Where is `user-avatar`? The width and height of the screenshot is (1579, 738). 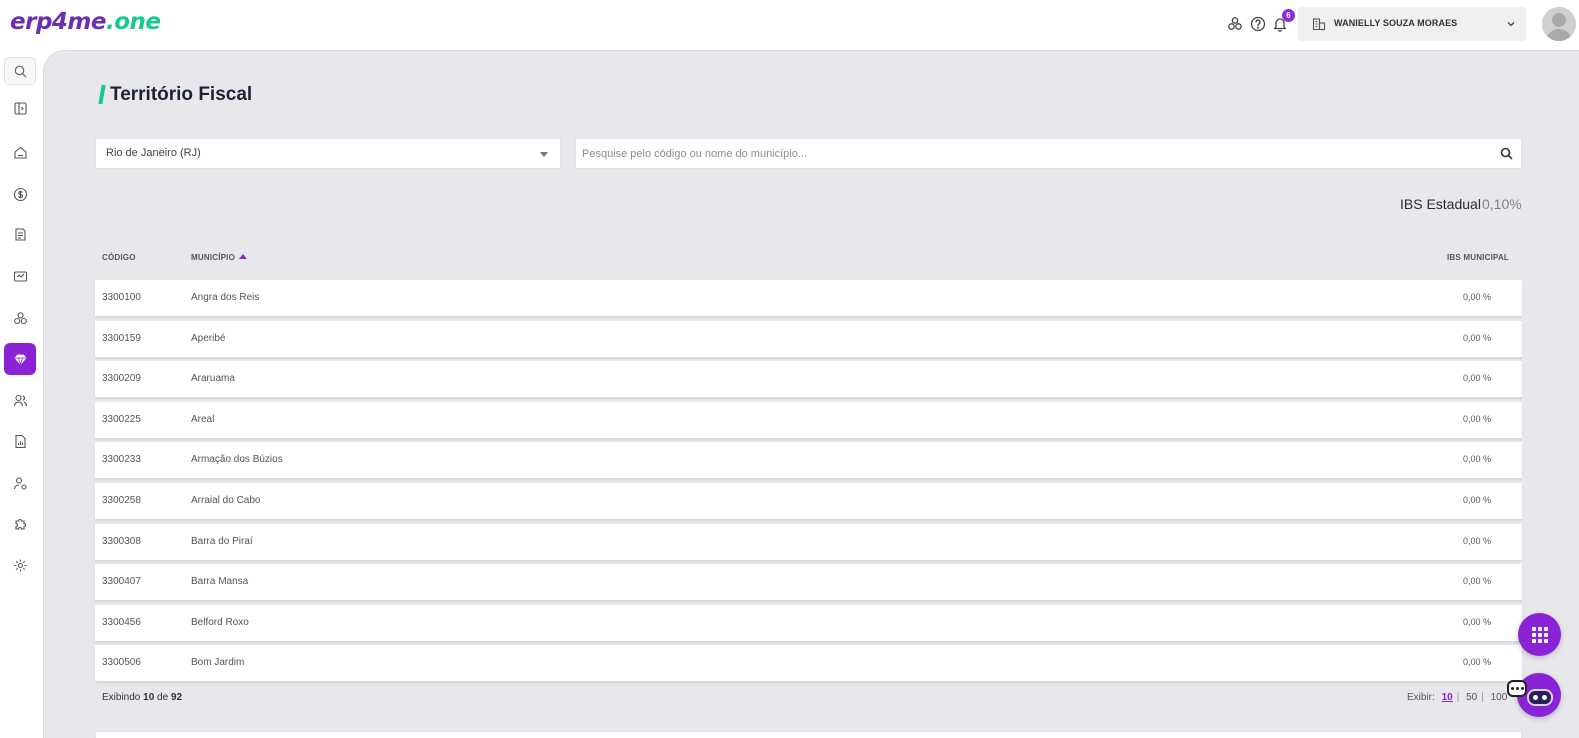
user-avatar is located at coordinates (1559, 24).